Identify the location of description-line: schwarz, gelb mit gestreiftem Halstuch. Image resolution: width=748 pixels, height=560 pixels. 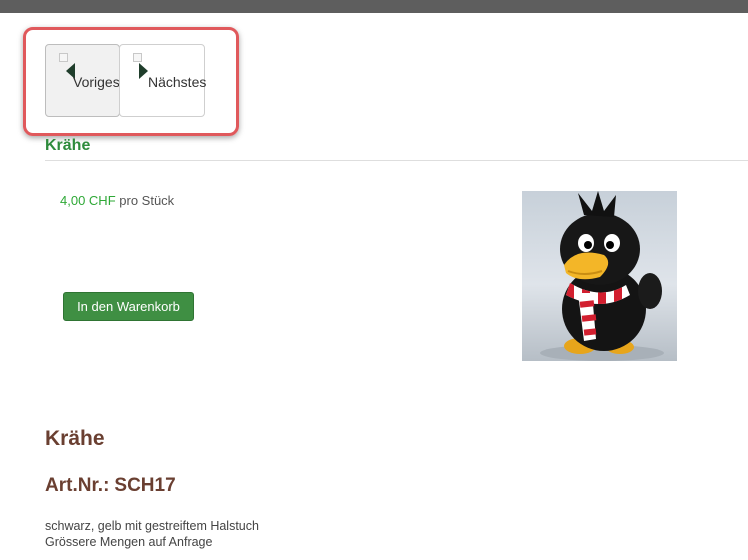
(152, 526).